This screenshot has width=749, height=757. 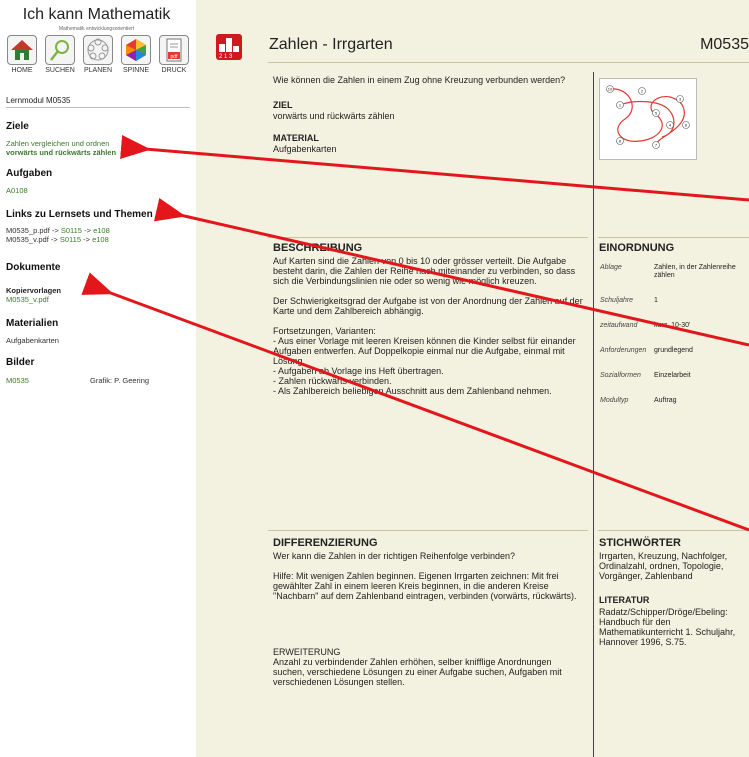 What do you see at coordinates (331, 44) in the screenshot?
I see `page-title: Zahlen - Irrgarten` at bounding box center [331, 44].